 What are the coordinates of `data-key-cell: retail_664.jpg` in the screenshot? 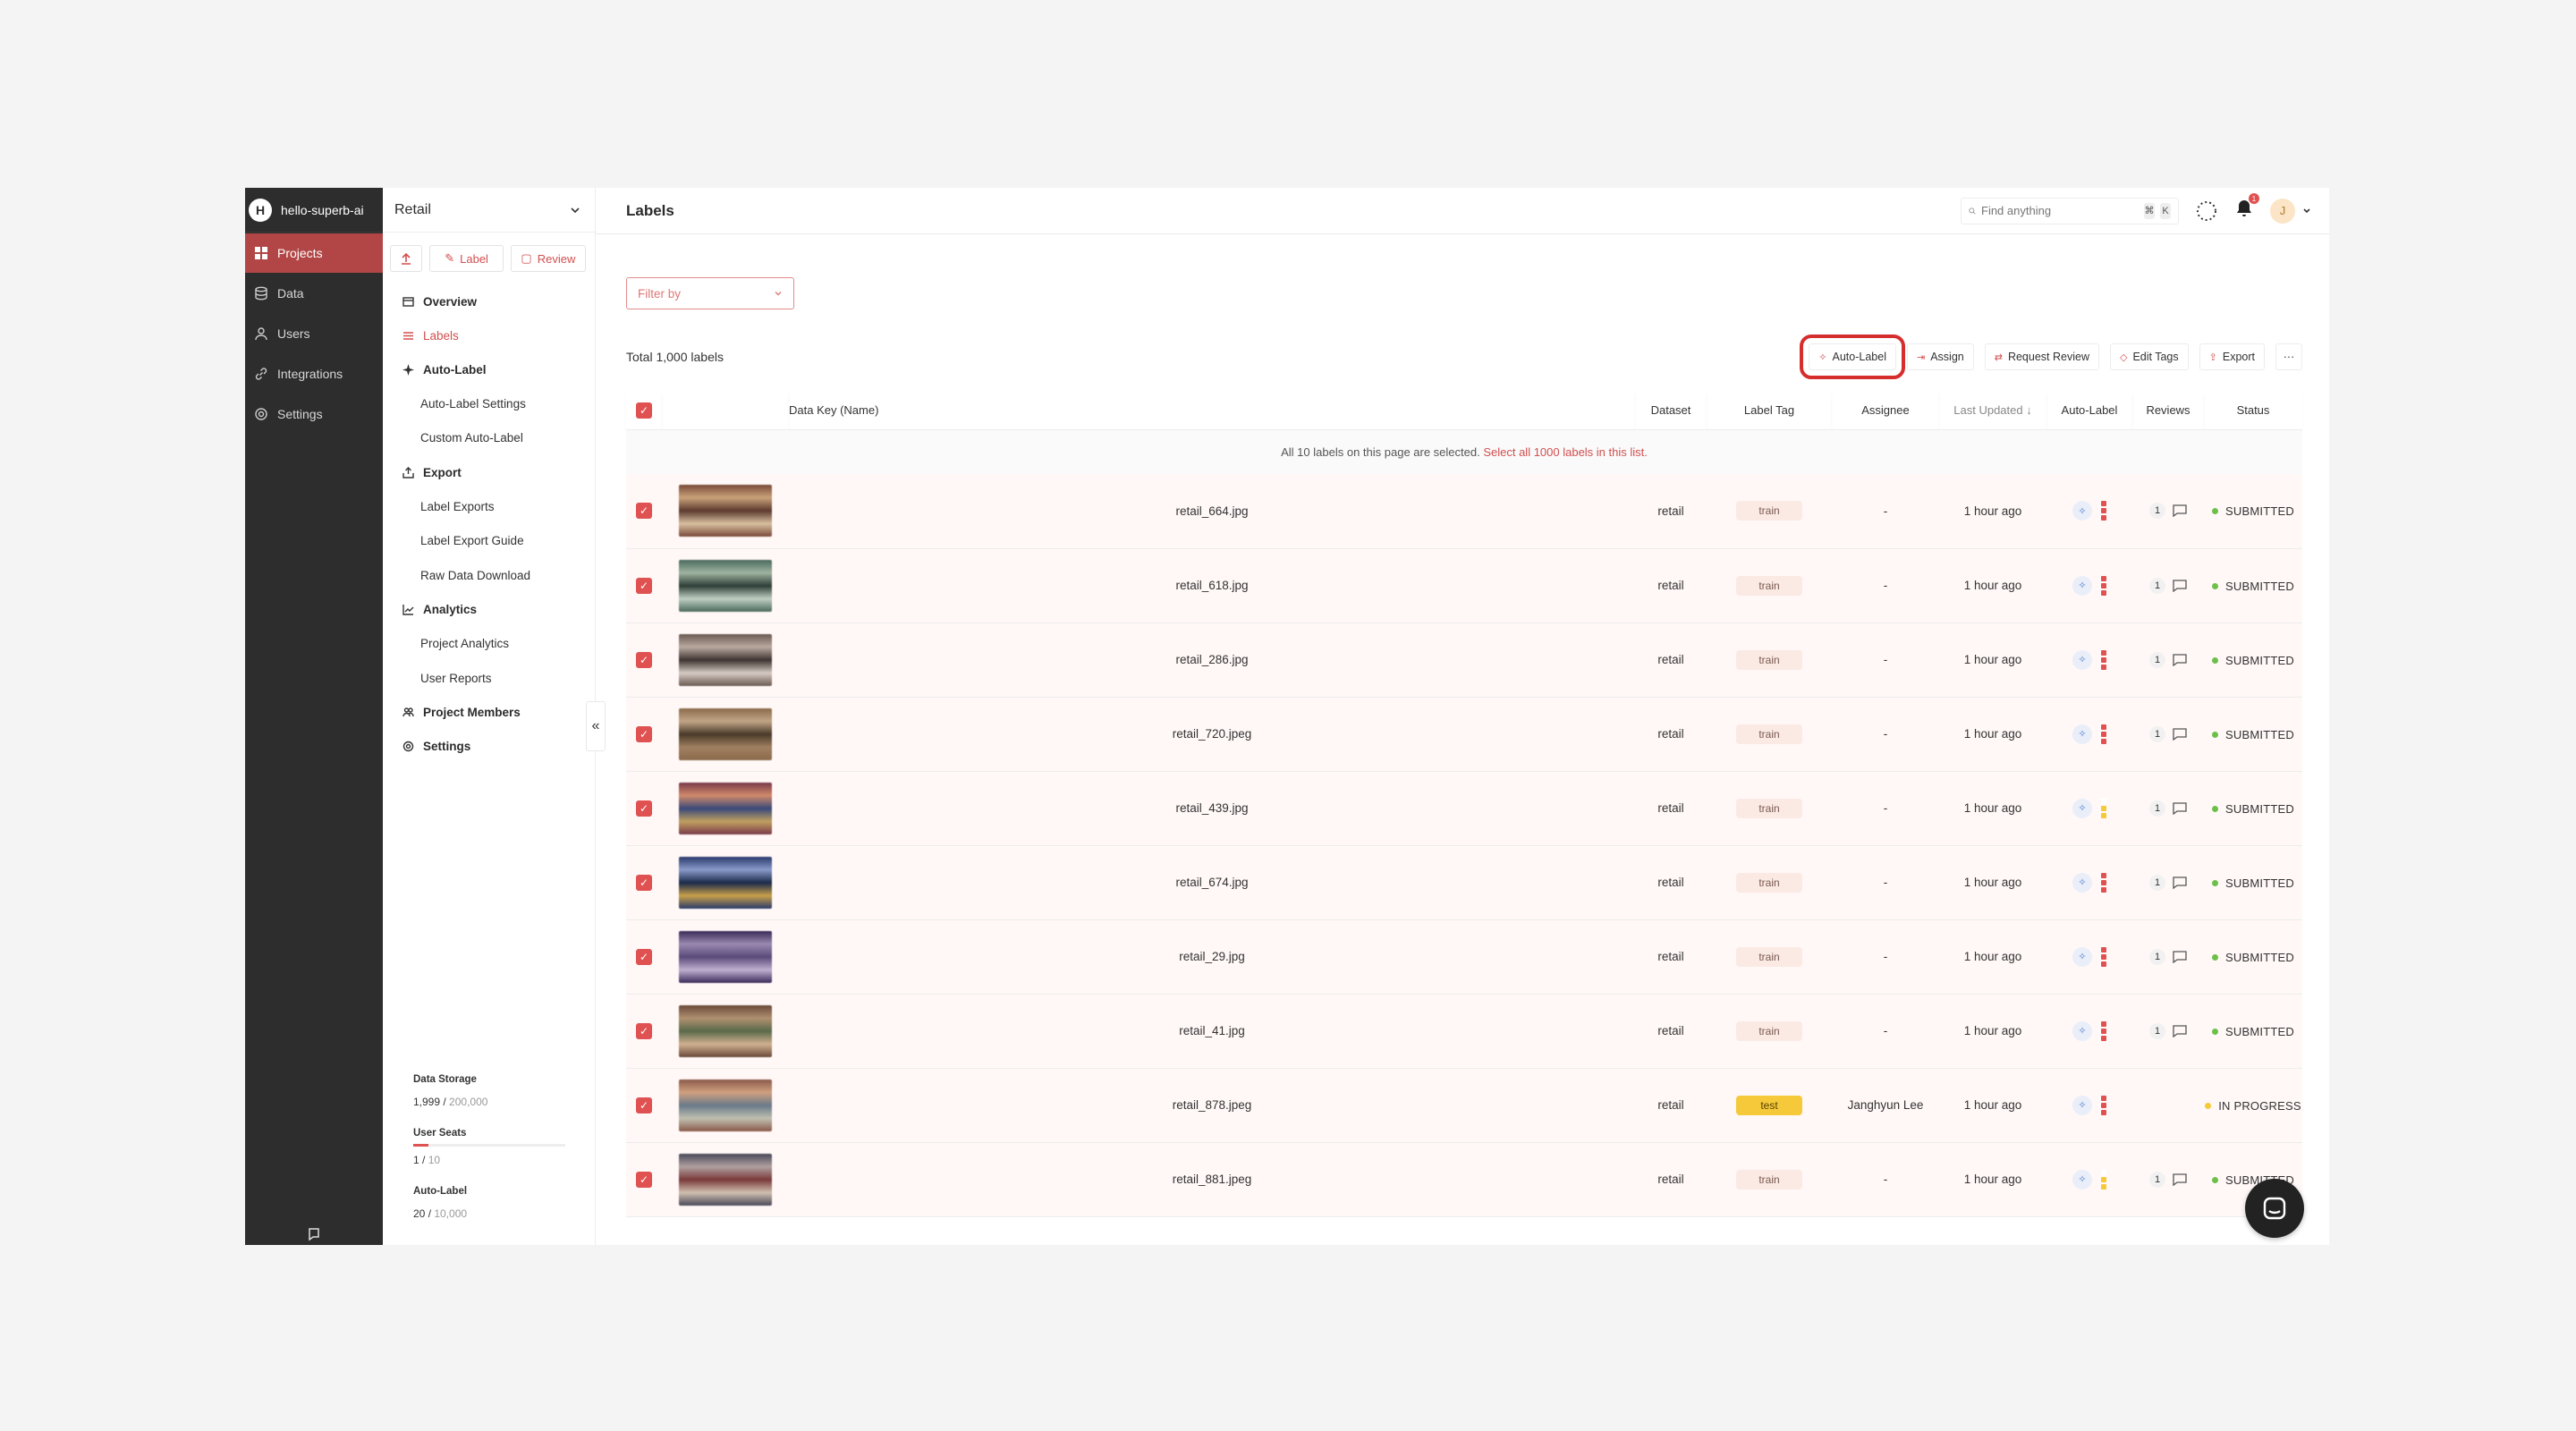 It's located at (1212, 512).